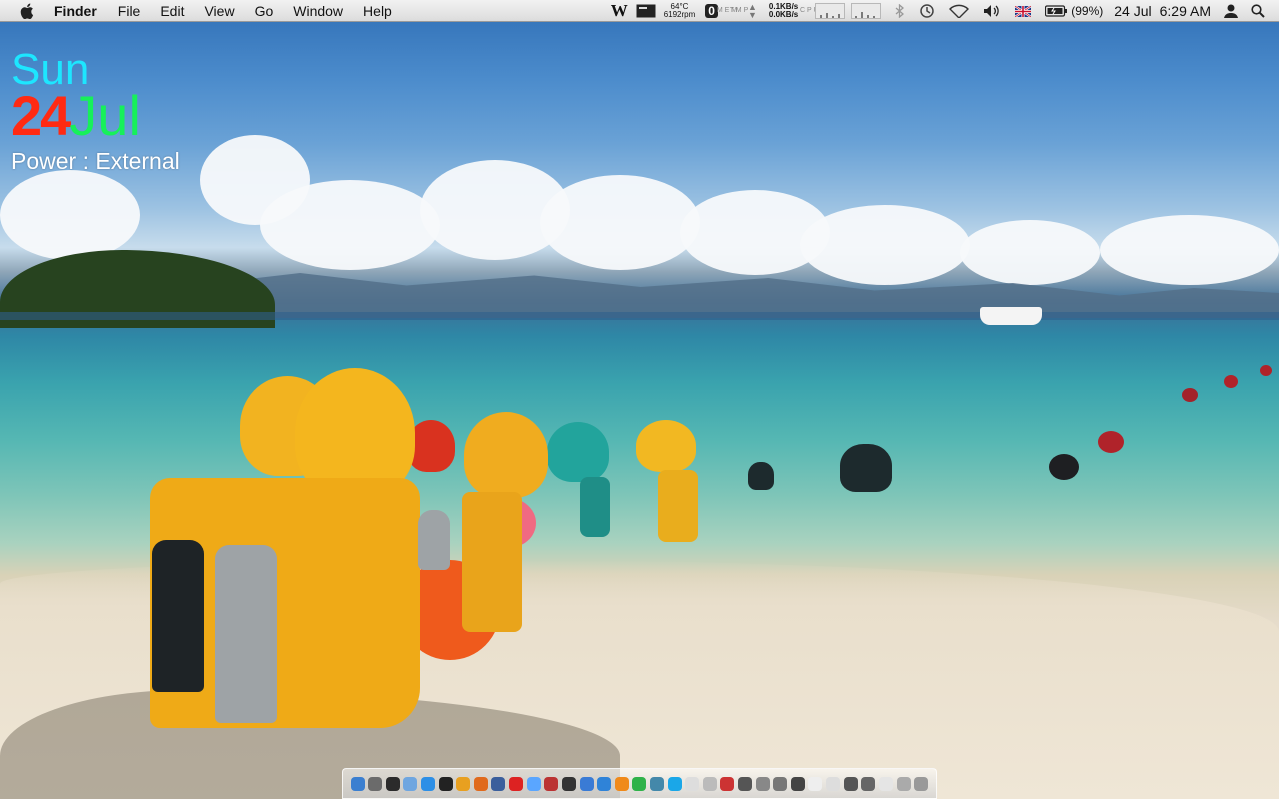 The width and height of the screenshot is (1279, 799). I want to click on calendar-icon, so click(551, 783).